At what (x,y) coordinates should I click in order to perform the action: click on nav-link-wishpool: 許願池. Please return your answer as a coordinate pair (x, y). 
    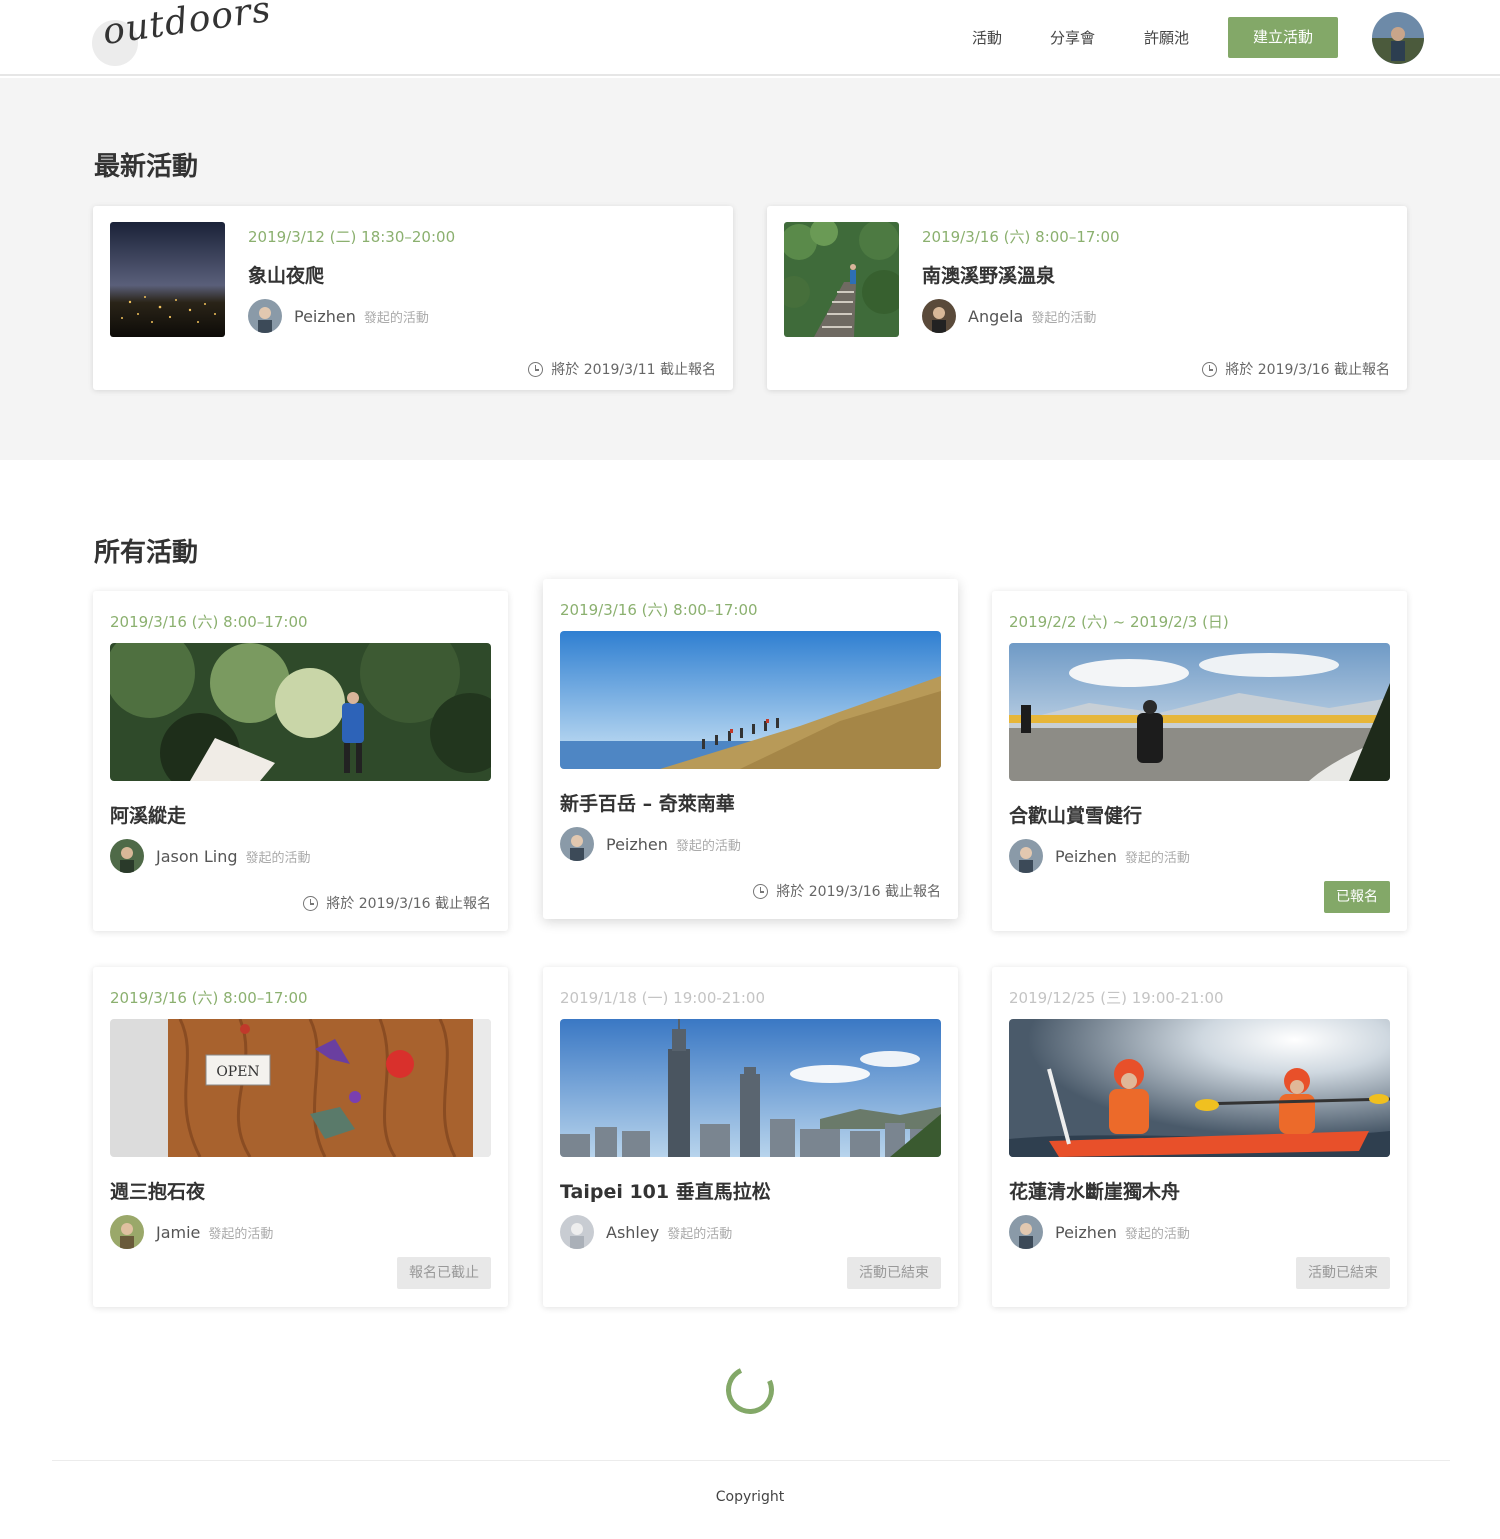
    Looking at the image, I should click on (1166, 37).